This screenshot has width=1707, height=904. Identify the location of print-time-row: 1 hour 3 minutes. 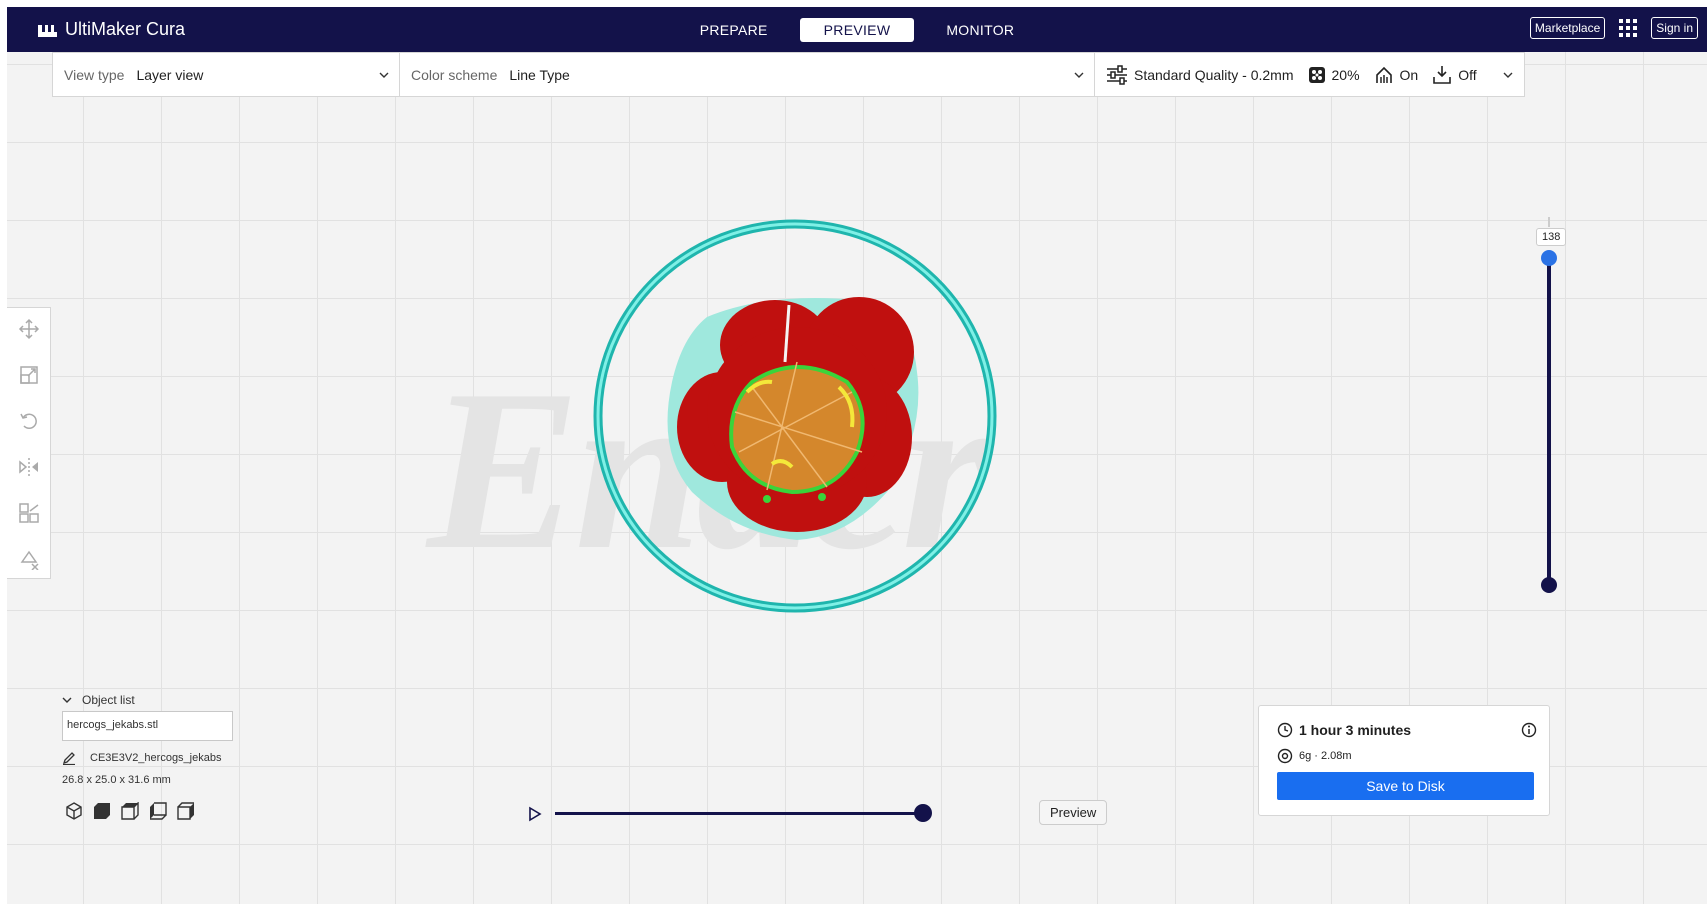
(1344, 730).